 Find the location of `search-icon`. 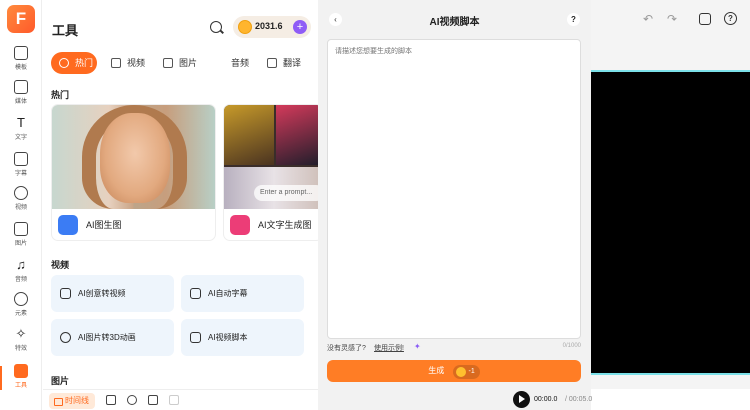

search-icon is located at coordinates (216, 27).